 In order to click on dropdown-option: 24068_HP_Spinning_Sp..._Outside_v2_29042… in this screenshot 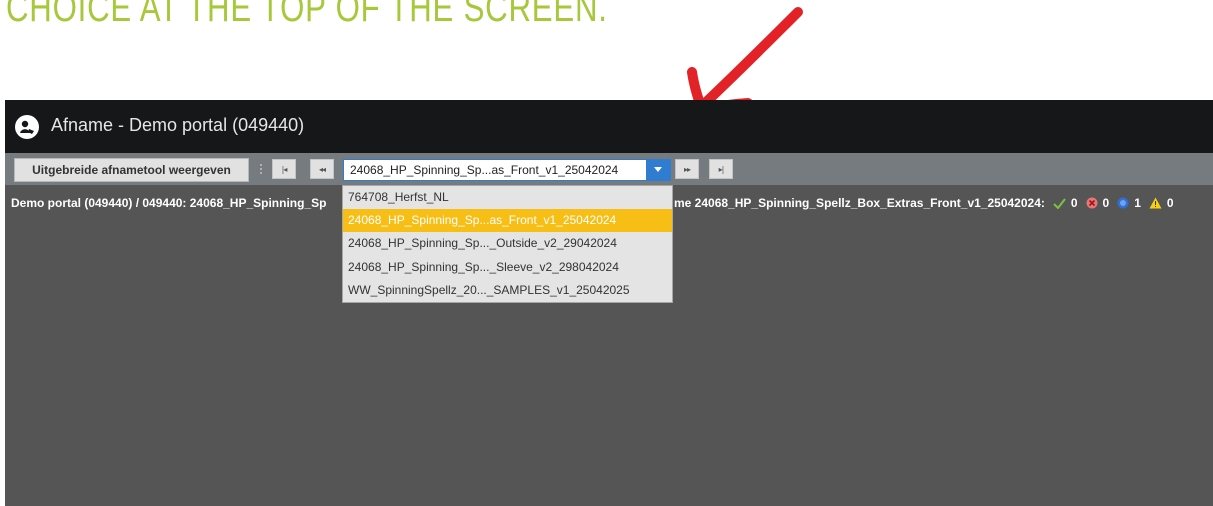, I will do `click(507, 243)`.